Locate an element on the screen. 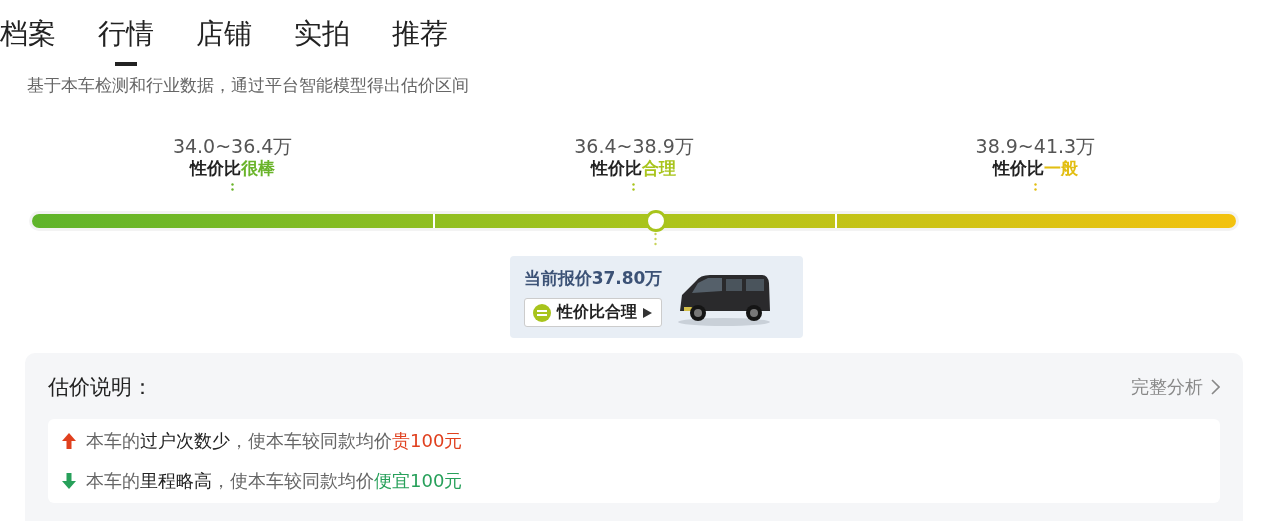  tab: 档案 is located at coordinates (28, 41).